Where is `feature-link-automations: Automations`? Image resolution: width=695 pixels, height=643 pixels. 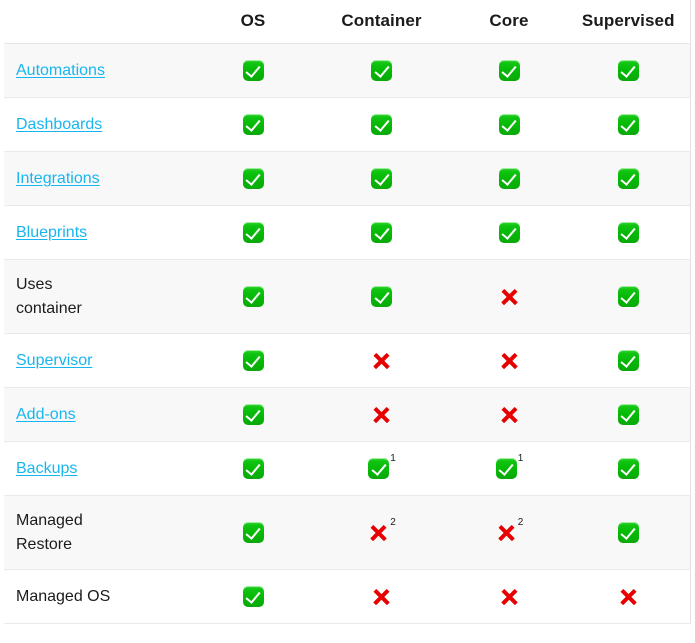
feature-link-automations: Automations is located at coordinates (60, 70).